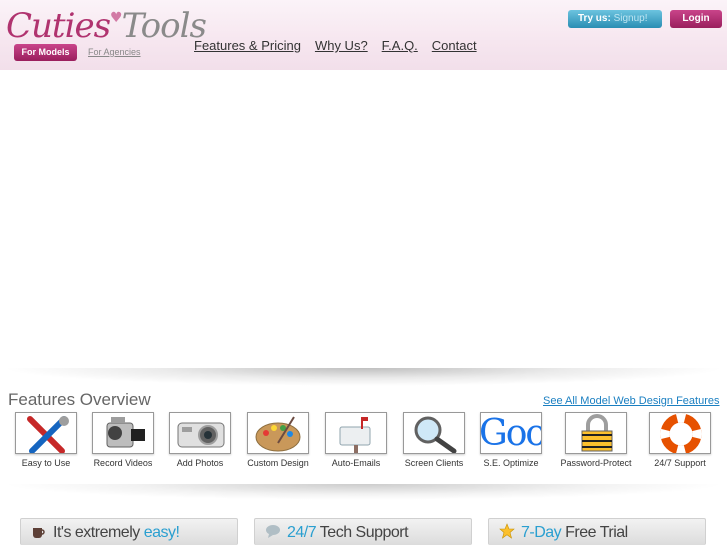 This screenshot has width=727, height=545. I want to click on feature-password-protect: Password-Protect, so click(596, 440).